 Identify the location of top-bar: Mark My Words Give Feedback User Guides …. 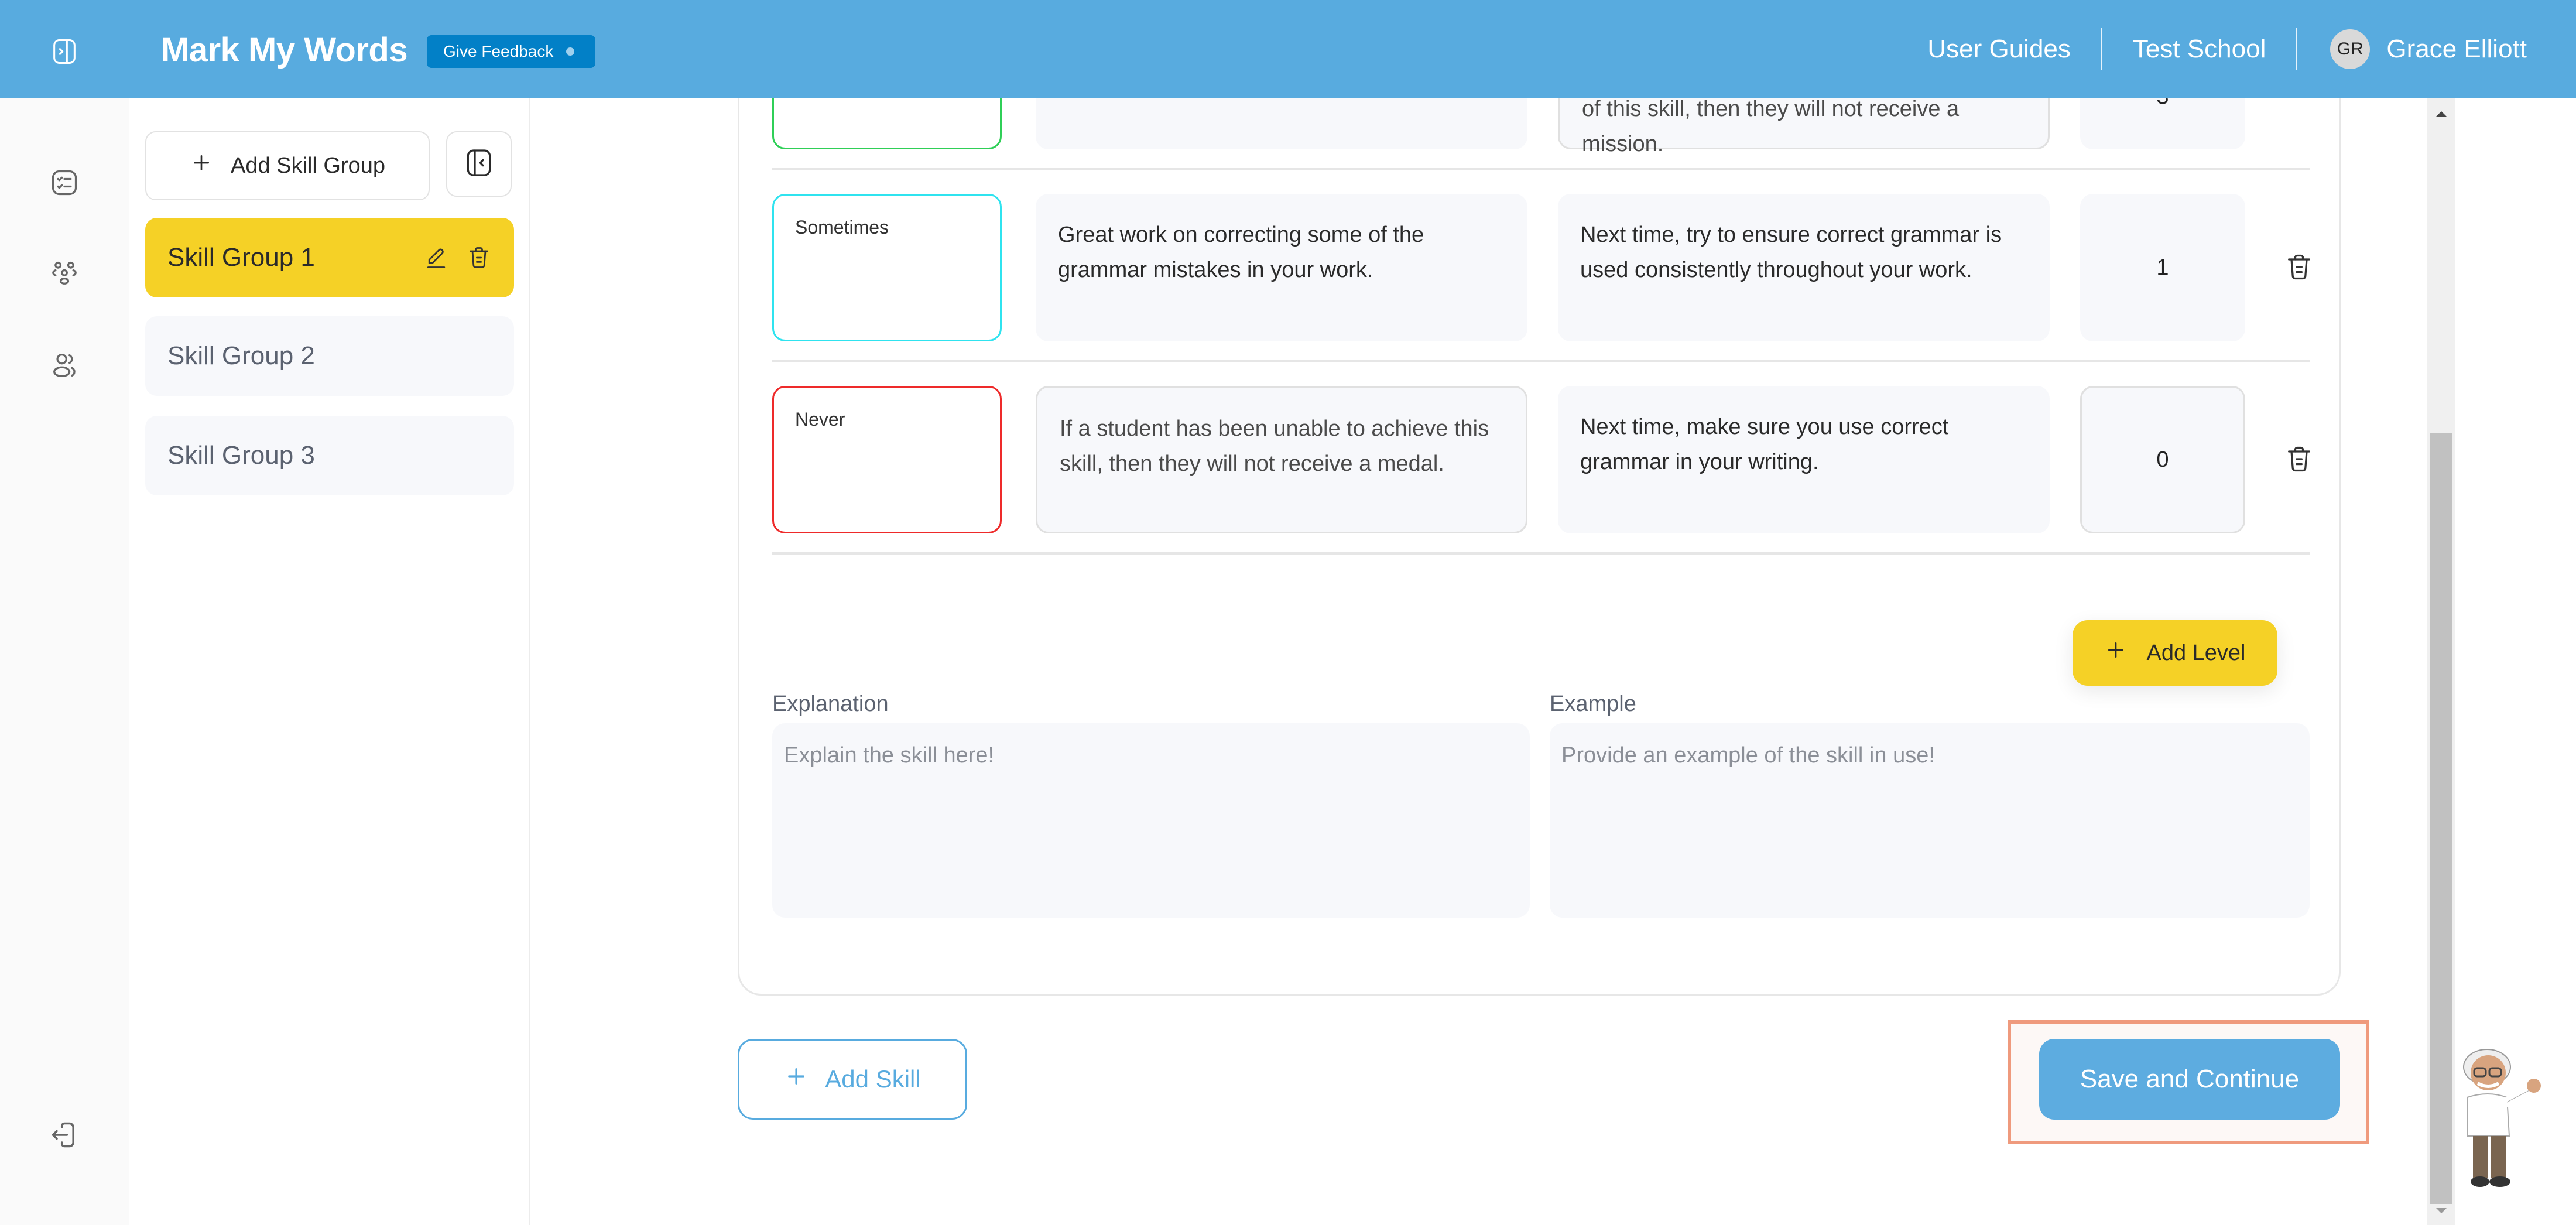
(1288, 49).